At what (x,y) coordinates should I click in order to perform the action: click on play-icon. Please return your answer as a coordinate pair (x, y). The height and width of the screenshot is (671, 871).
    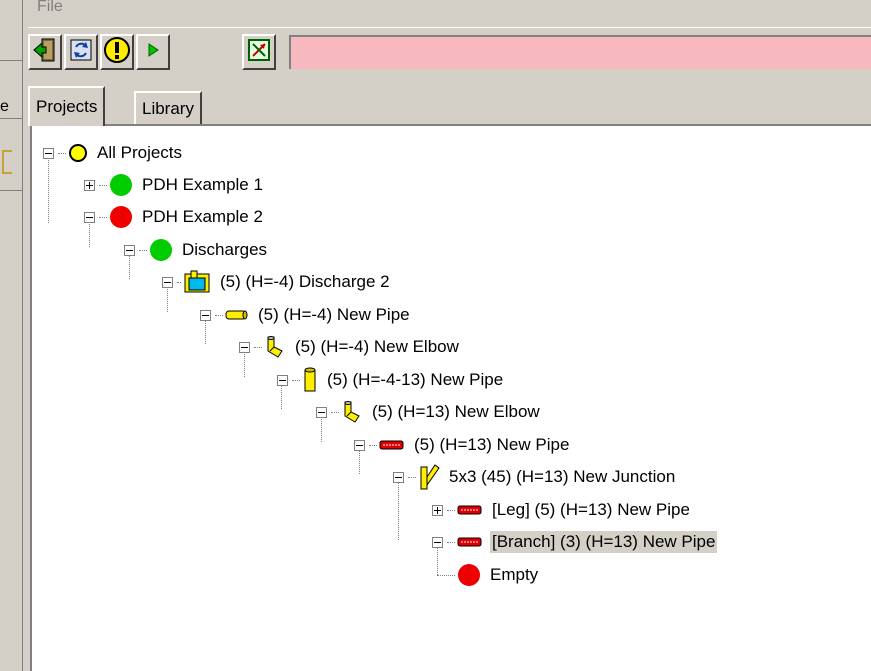
    Looking at the image, I should click on (153, 52).